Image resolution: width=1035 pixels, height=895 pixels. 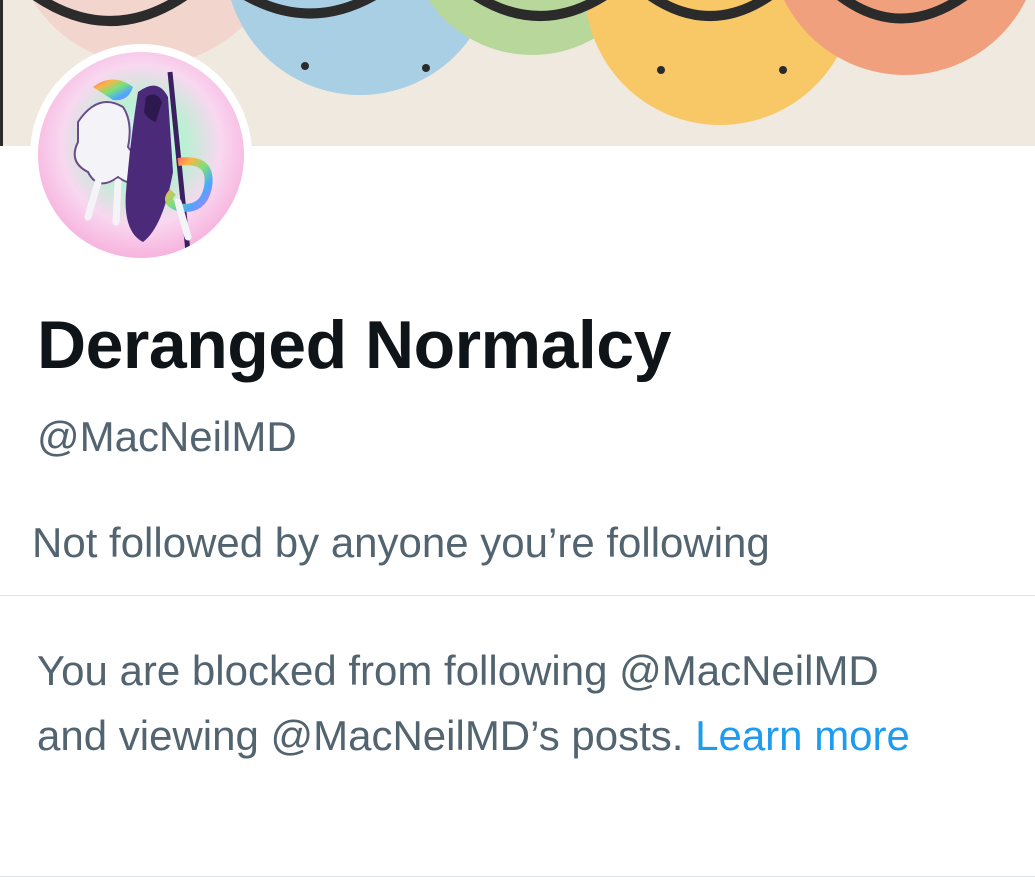 I want to click on followed-by-text: Not followed by anyone you’re following, so click(x=401, y=542).